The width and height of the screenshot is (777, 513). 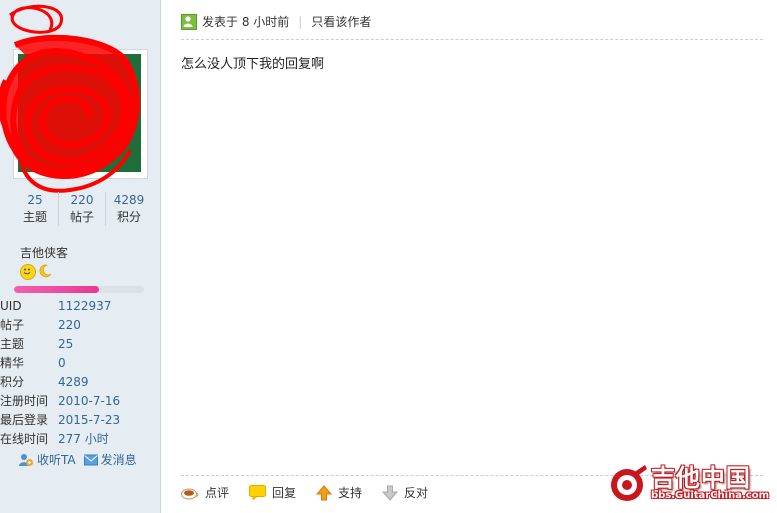 What do you see at coordinates (324, 492) in the screenshot?
I see `arrow-up-icon` at bounding box center [324, 492].